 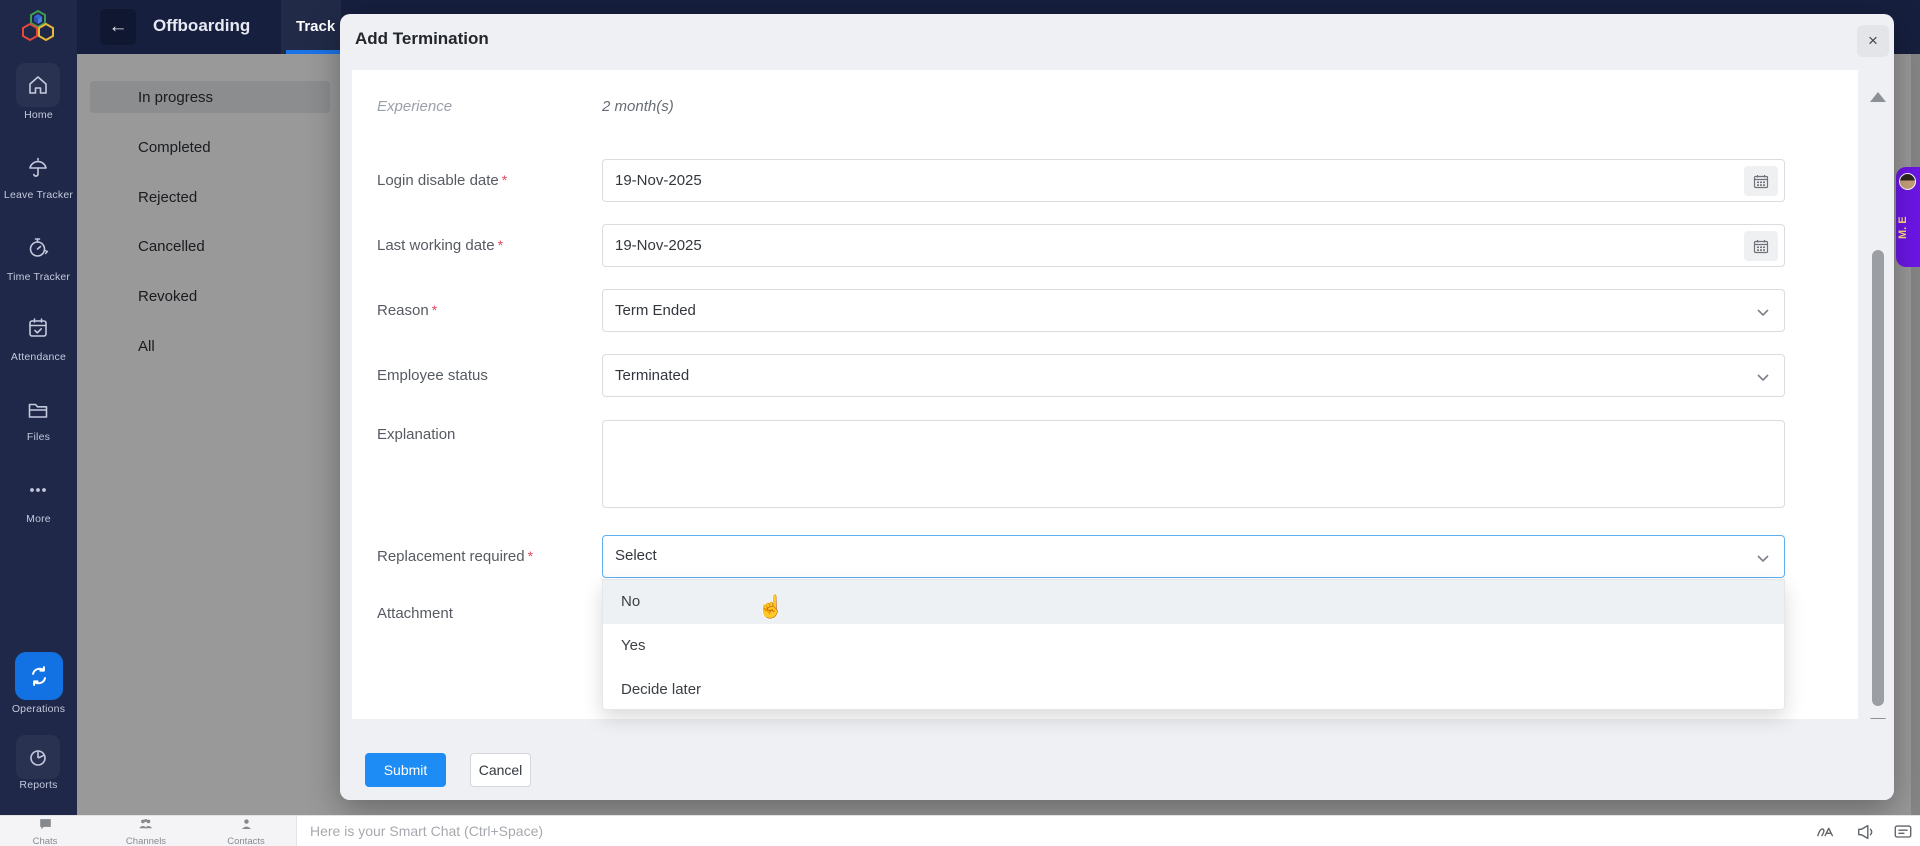 What do you see at coordinates (1903, 228) in the screenshot?
I see `side-tab-label: M. E` at bounding box center [1903, 228].